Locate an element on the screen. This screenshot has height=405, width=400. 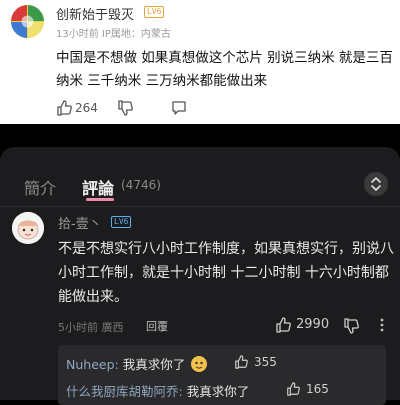
post-avatar is located at coordinates (27, 21).